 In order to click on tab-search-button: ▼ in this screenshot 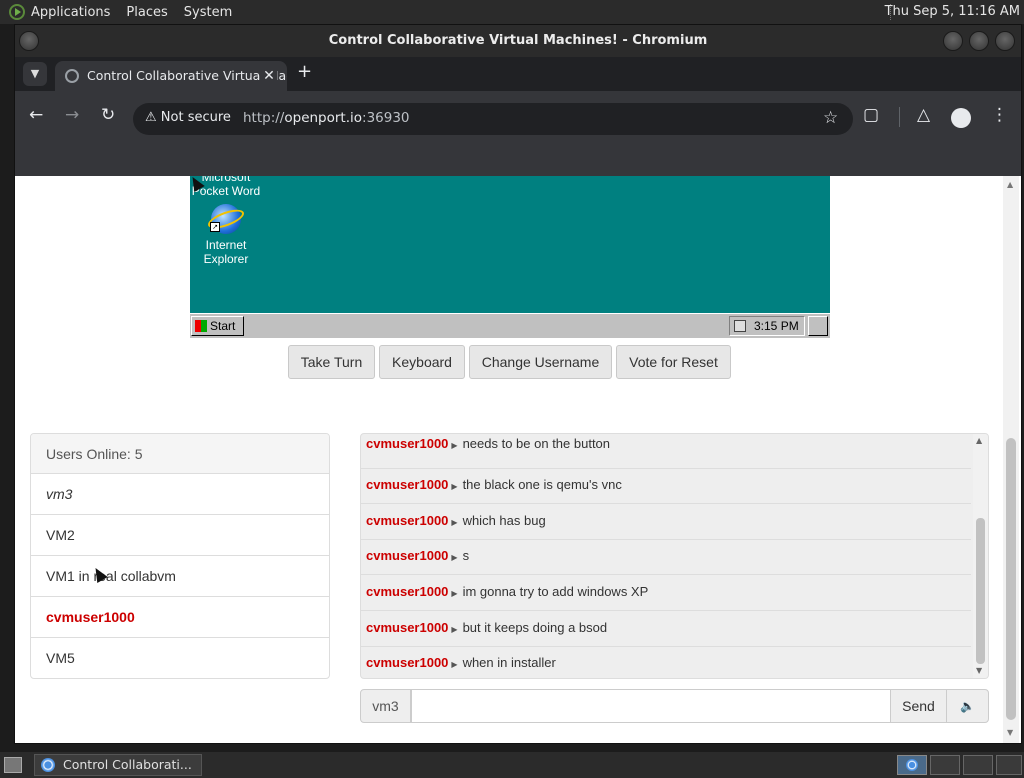, I will do `click(35, 74)`.